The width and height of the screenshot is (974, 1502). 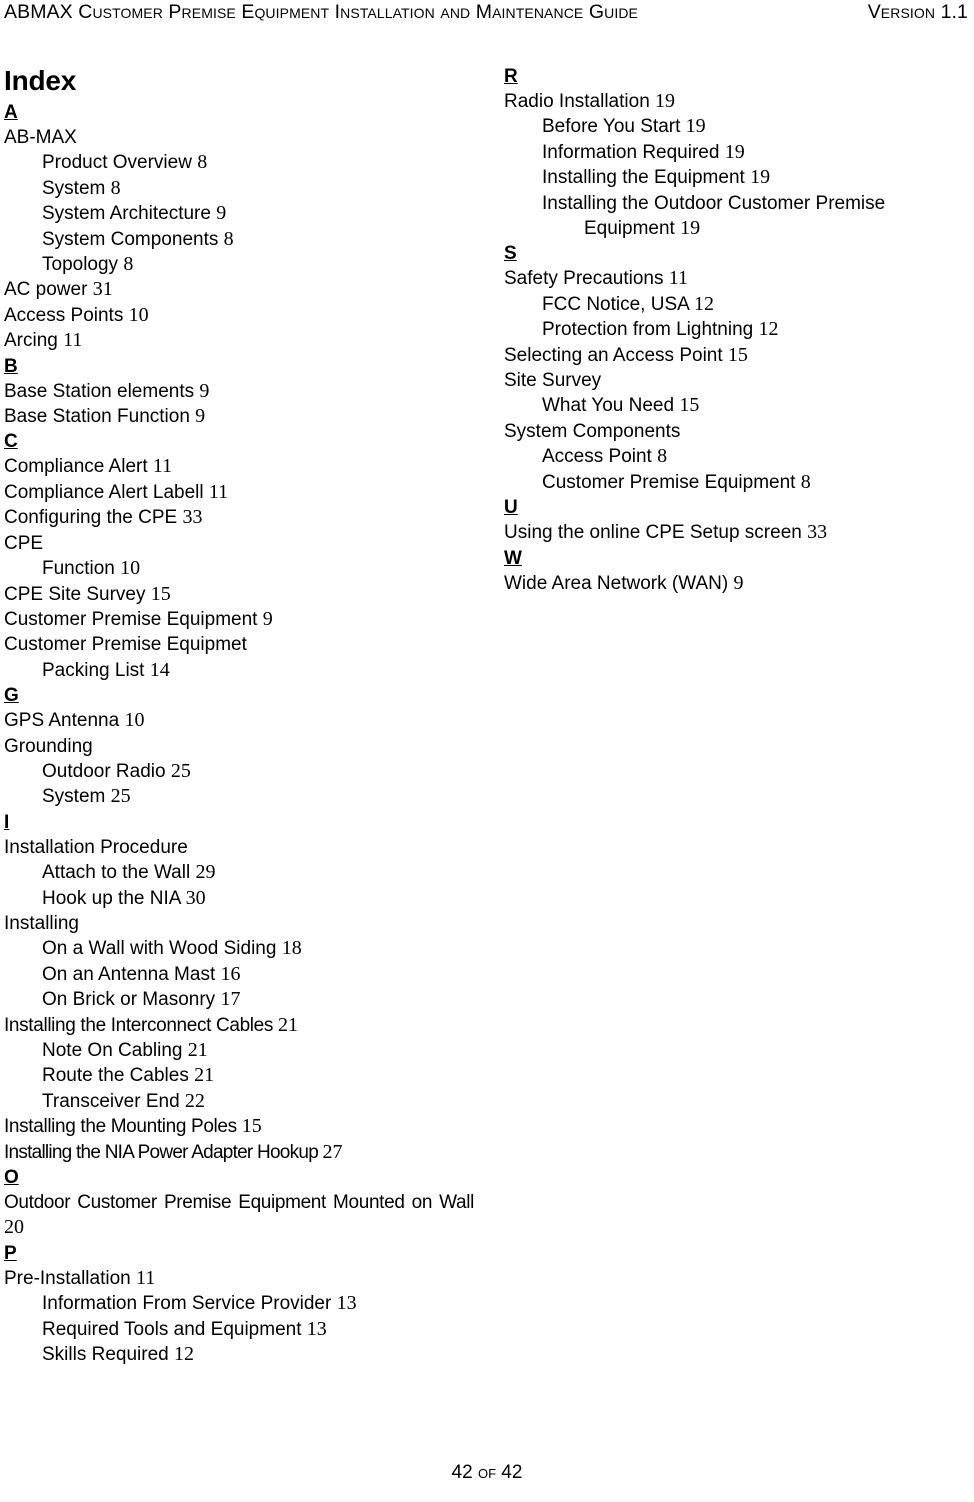 I want to click on index-entry: Base Station Function 9, so click(x=239, y=416).